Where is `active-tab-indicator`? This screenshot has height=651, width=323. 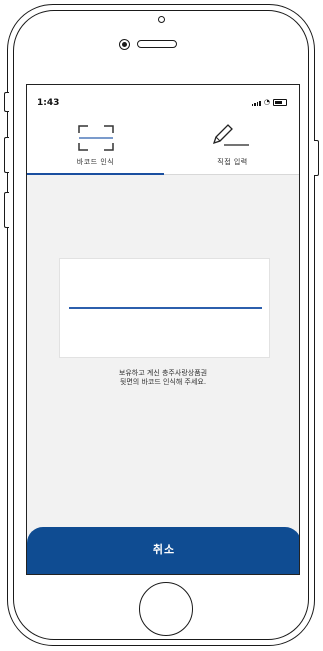 active-tab-indicator is located at coordinates (95, 174).